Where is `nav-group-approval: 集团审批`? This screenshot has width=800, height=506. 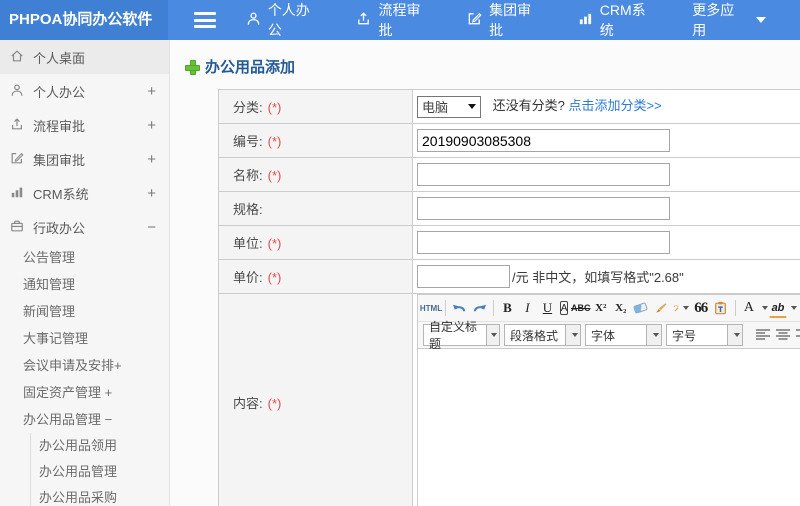 nav-group-approval: 集团审批 is located at coordinates (505, 20).